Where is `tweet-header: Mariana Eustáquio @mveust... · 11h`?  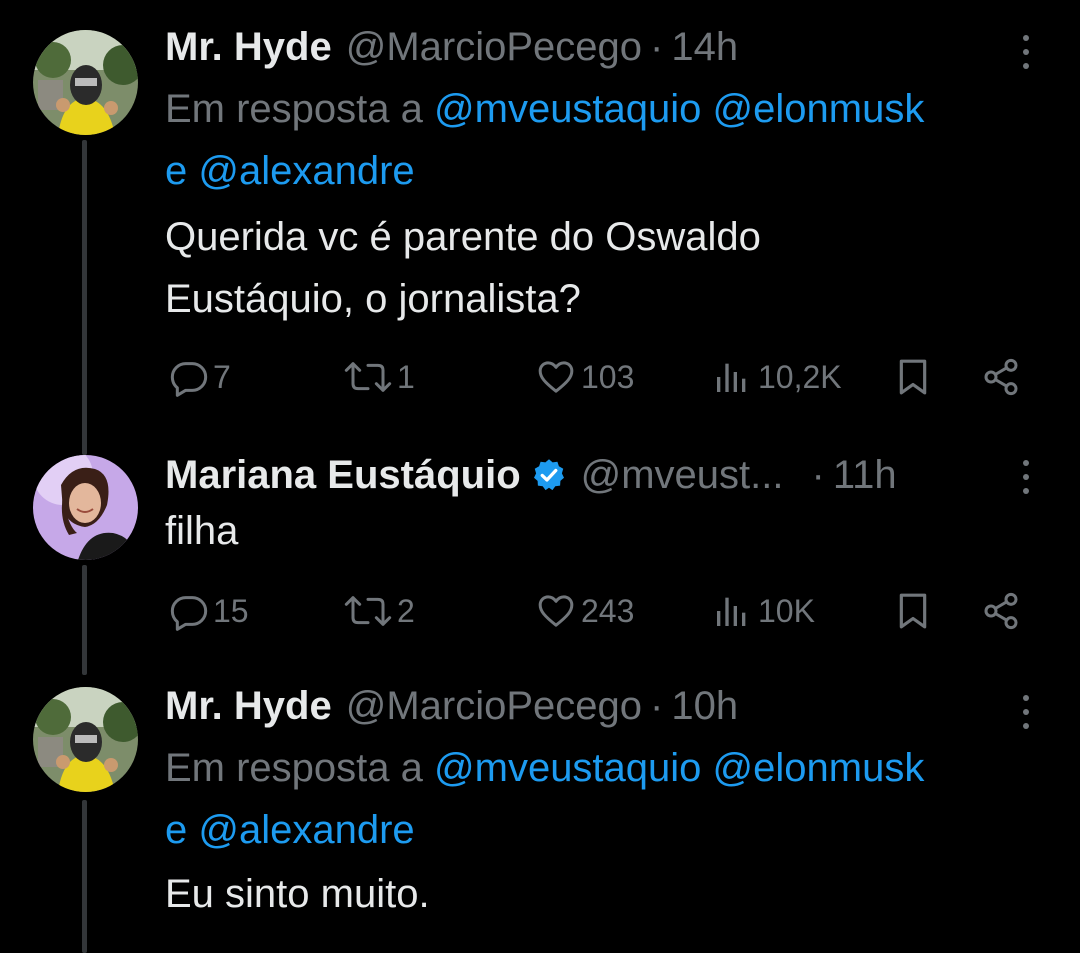 tweet-header: Mariana Eustáquio @mveust... · 11h is located at coordinates (531, 475).